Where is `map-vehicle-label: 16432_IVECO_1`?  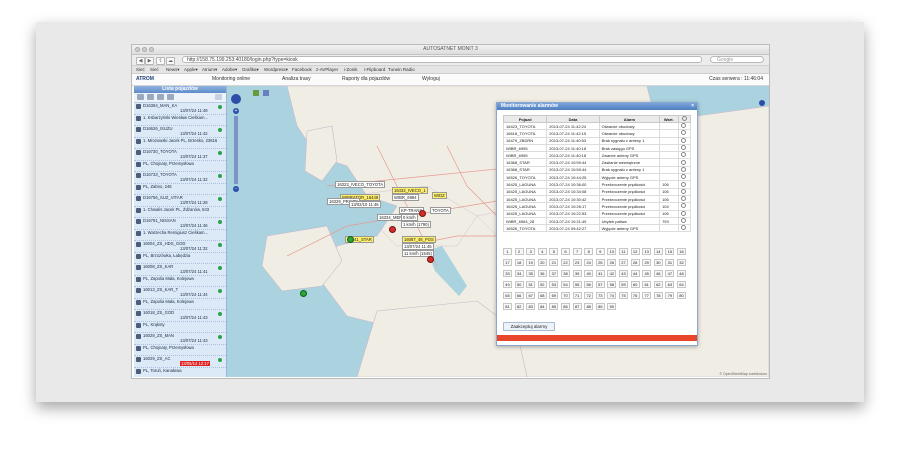
map-vehicle-label: 16432_IVECO_1 is located at coordinates (410, 190).